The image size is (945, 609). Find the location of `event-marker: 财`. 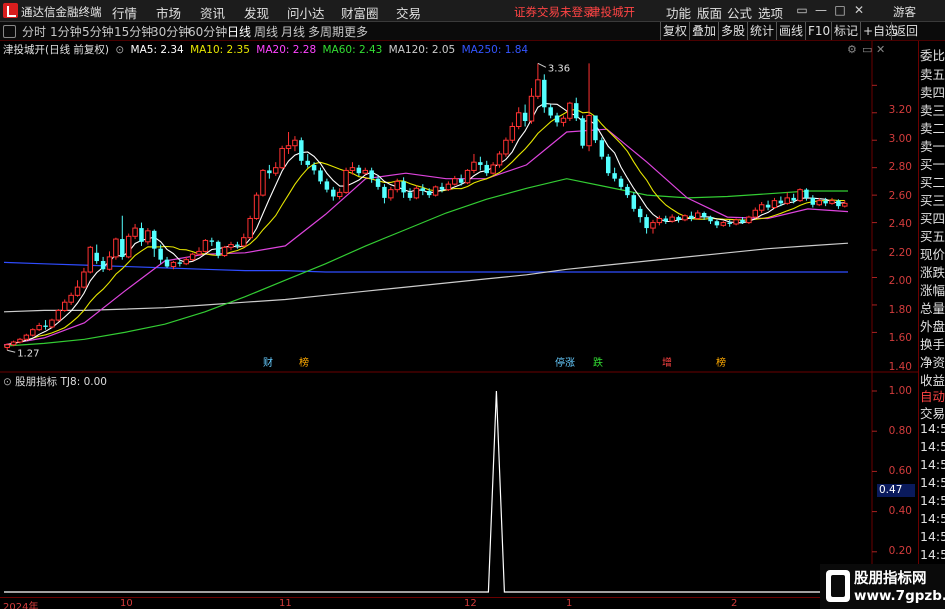

event-marker: 财 is located at coordinates (268, 364).